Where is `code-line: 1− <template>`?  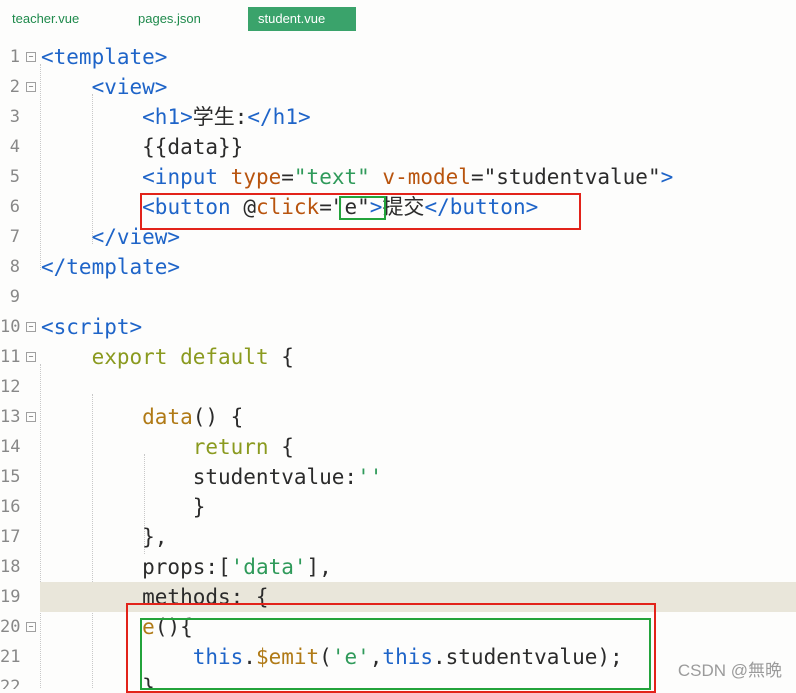
code-line: 1− <template> is located at coordinates (398, 57).